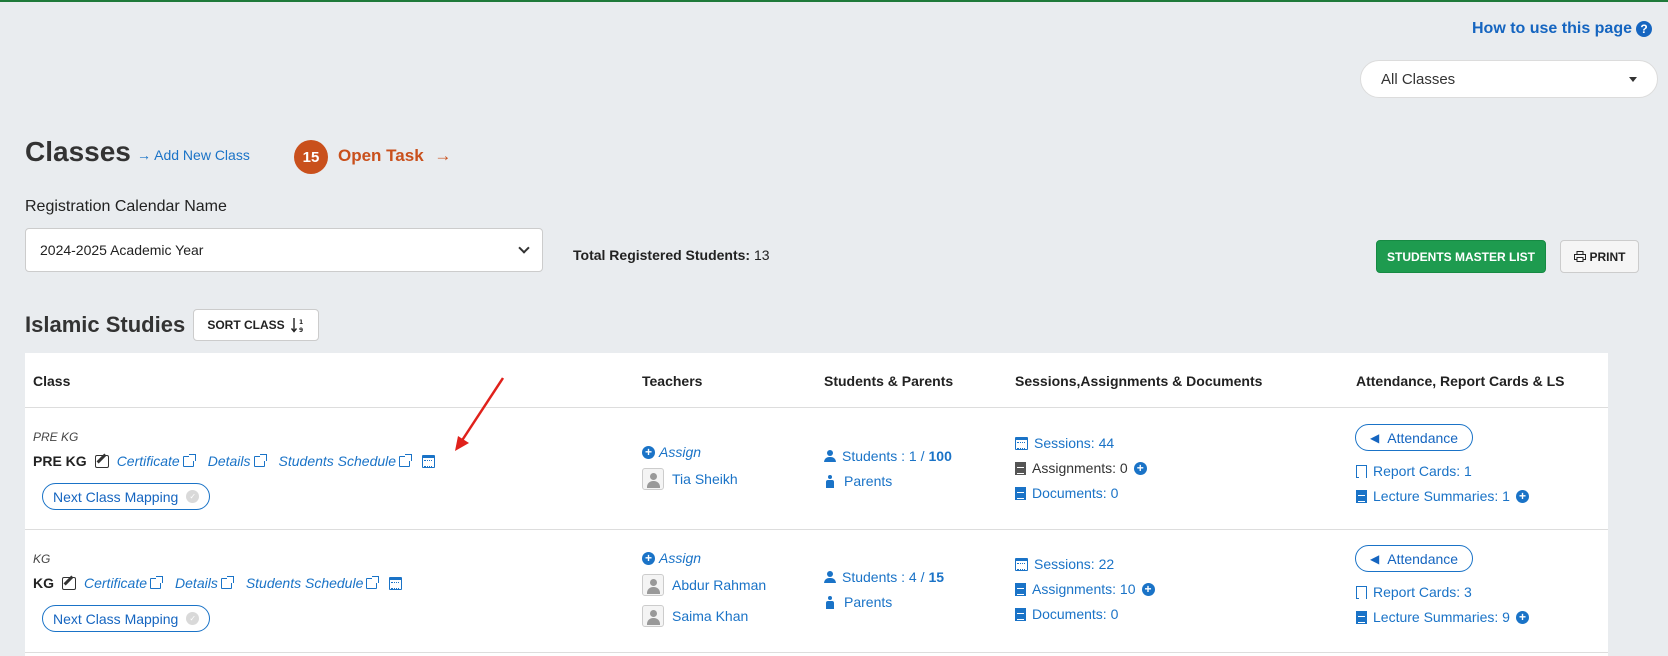 Image resolution: width=1668 pixels, height=656 pixels. Describe the element at coordinates (284, 250) in the screenshot. I see `registration-calendar-select: 2024-2025 Academic Year` at that location.